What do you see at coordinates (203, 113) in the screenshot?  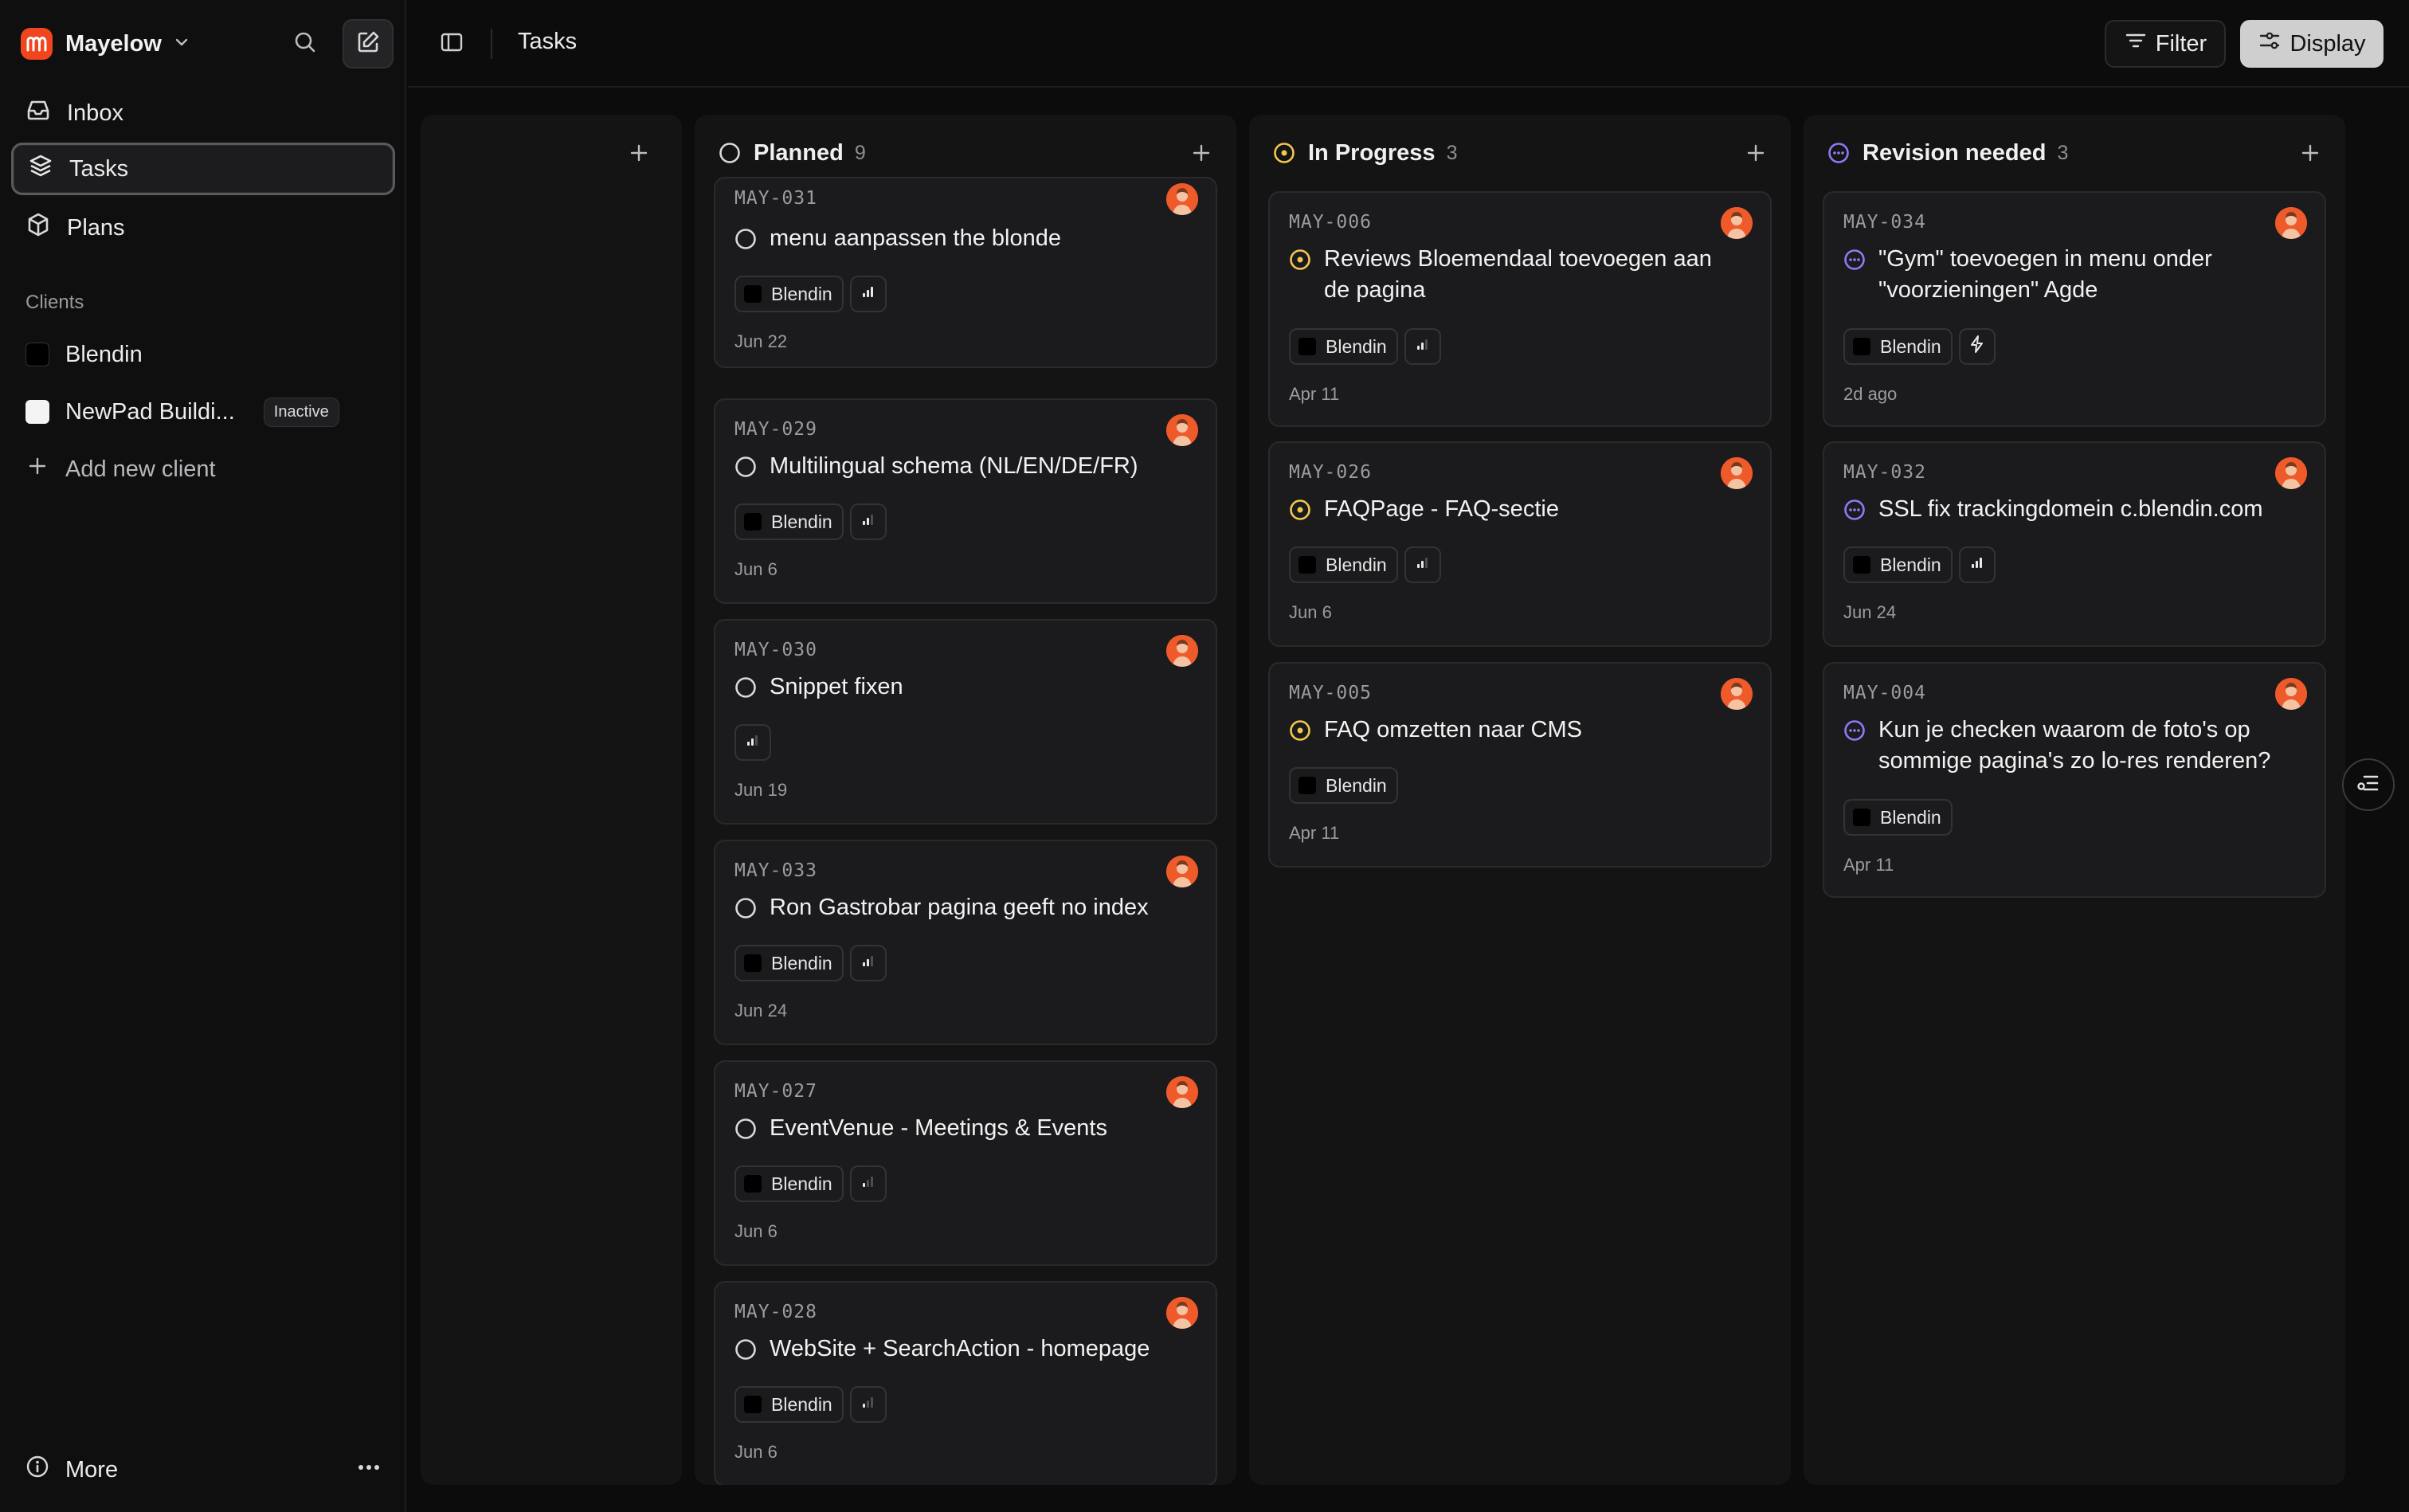 I see `sidebar-item-inbox: Inbox` at bounding box center [203, 113].